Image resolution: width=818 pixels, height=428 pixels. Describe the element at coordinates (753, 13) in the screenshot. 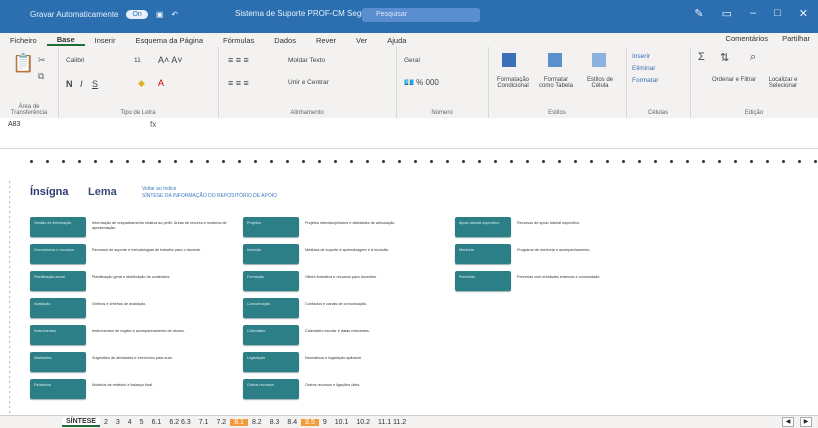

I see `minimize-icon: –` at that location.